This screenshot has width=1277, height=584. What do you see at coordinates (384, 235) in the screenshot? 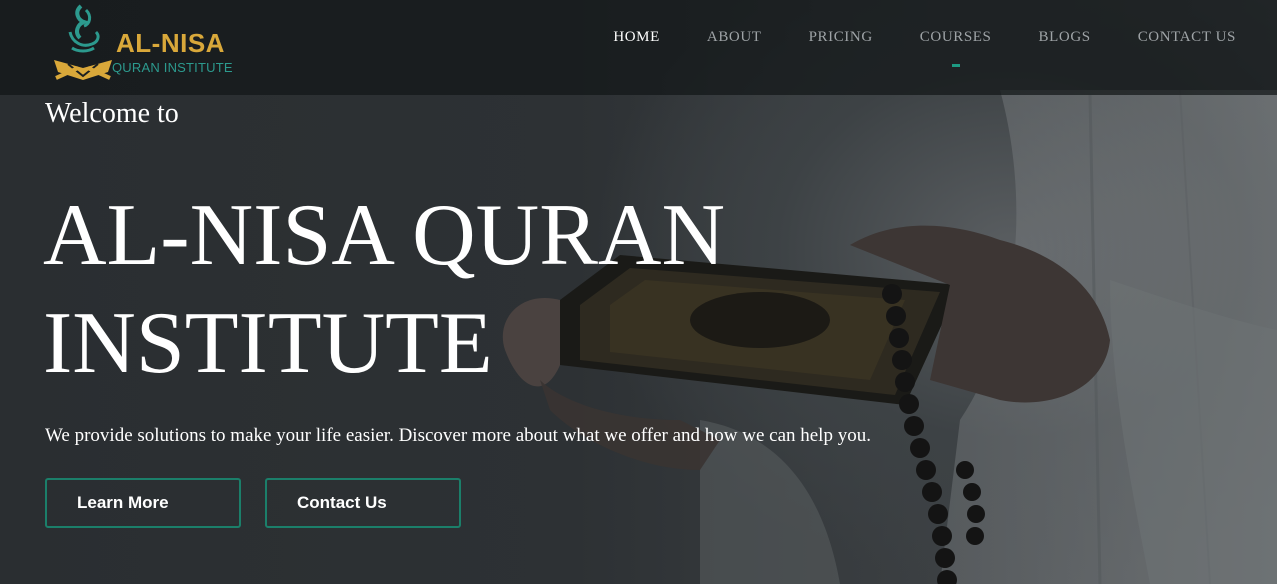
I see `hero-title-line1: AL-NISA QURAN` at bounding box center [384, 235].